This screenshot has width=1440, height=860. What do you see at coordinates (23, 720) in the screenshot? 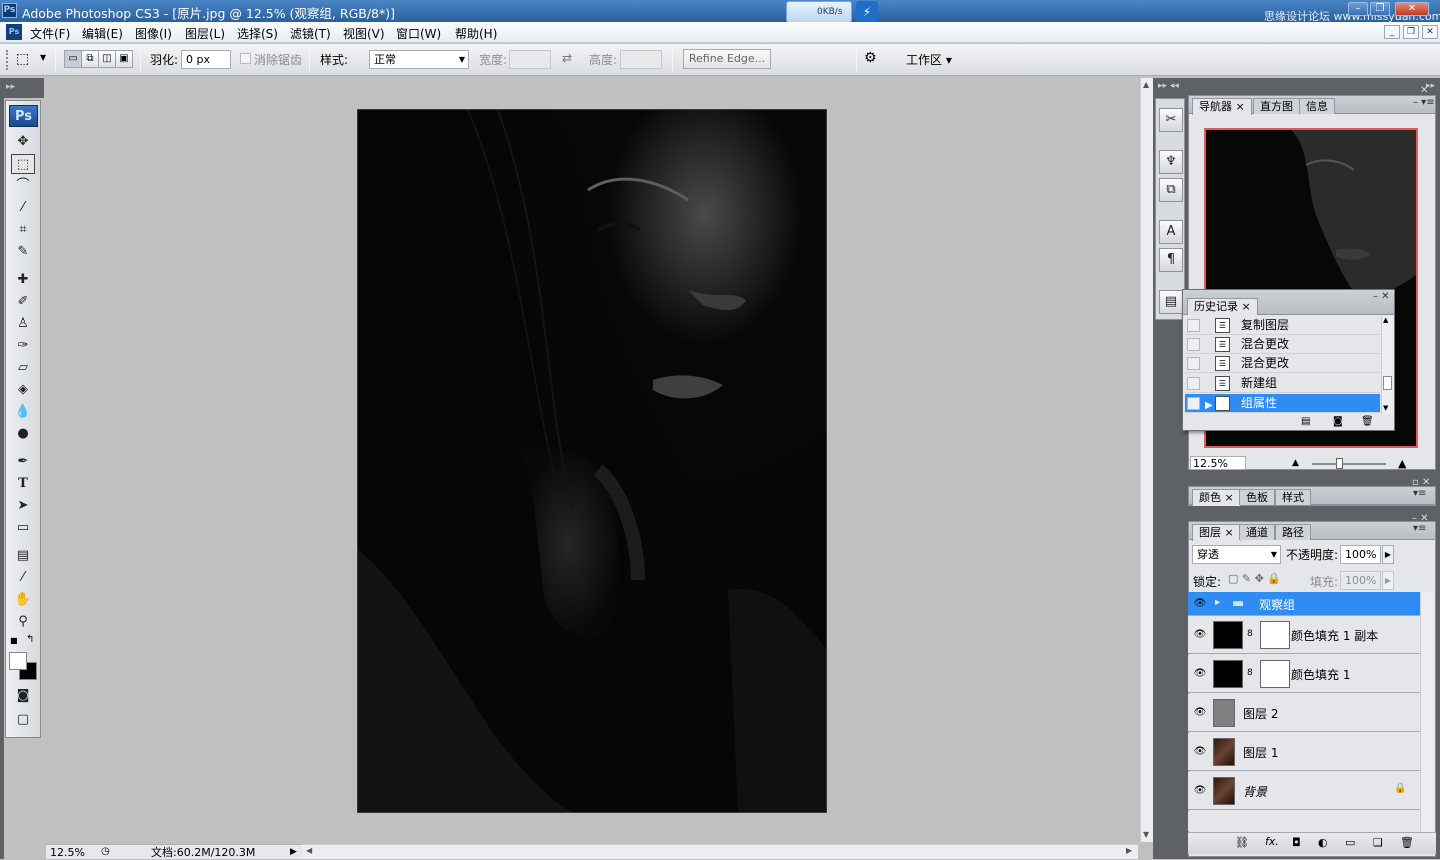
I see `screen-mode-icon: ▢` at bounding box center [23, 720].